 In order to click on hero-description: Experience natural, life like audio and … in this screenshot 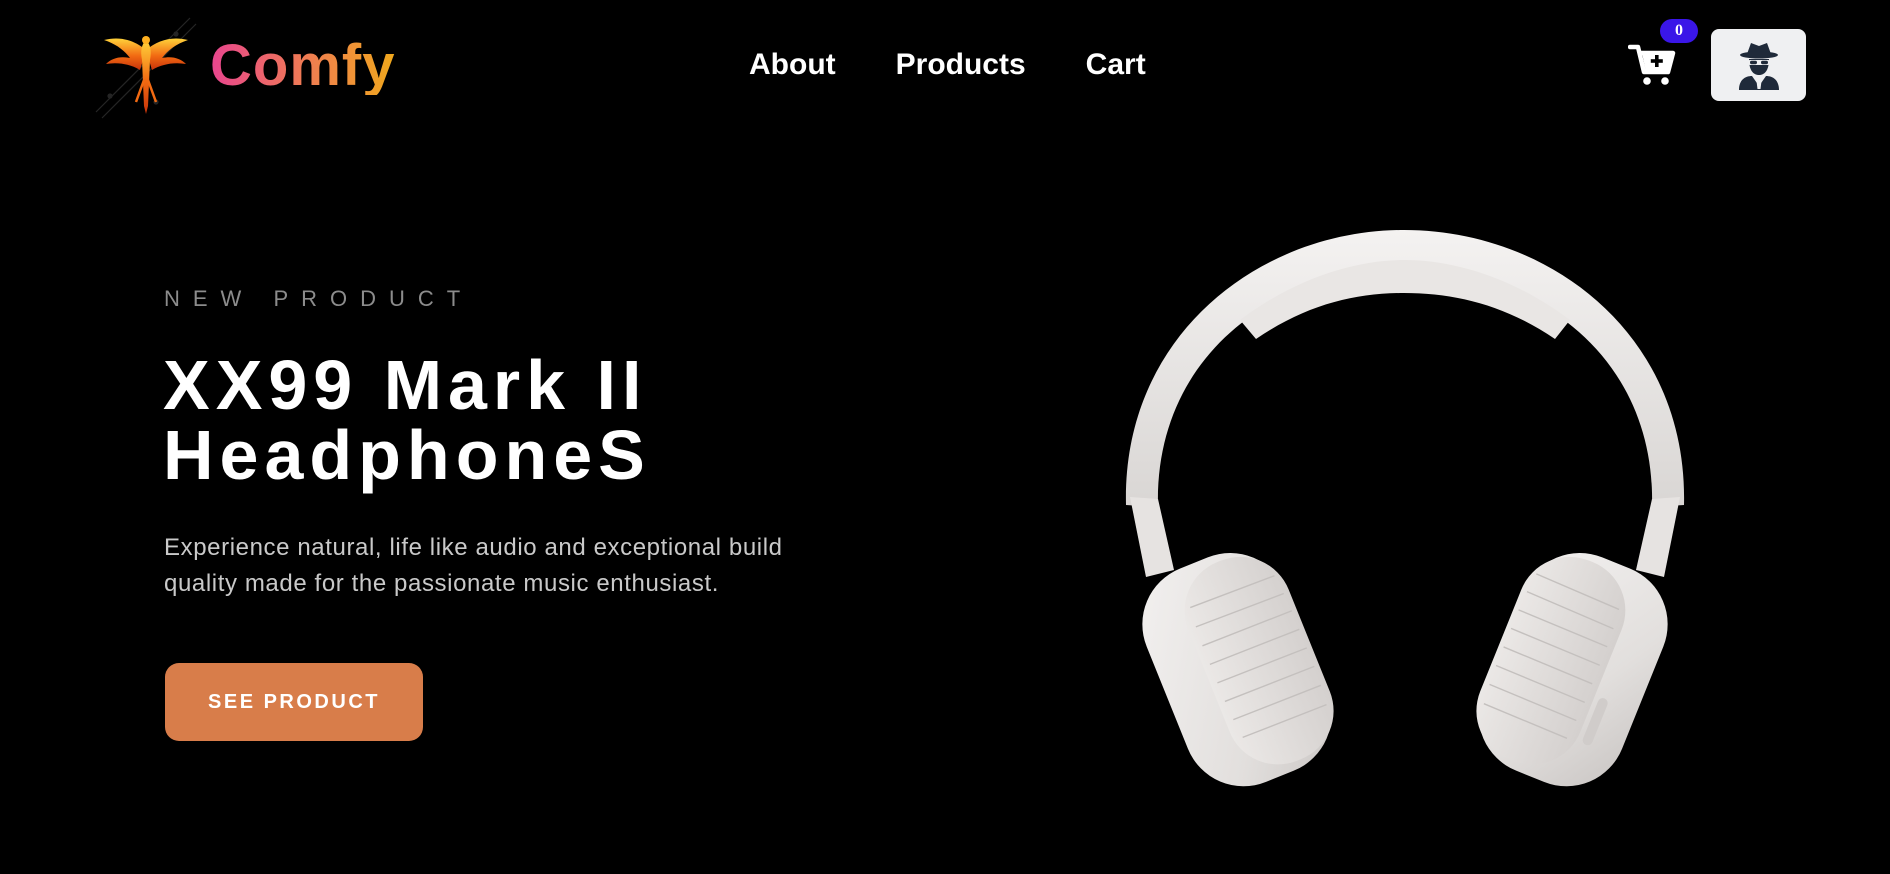, I will do `click(473, 565)`.